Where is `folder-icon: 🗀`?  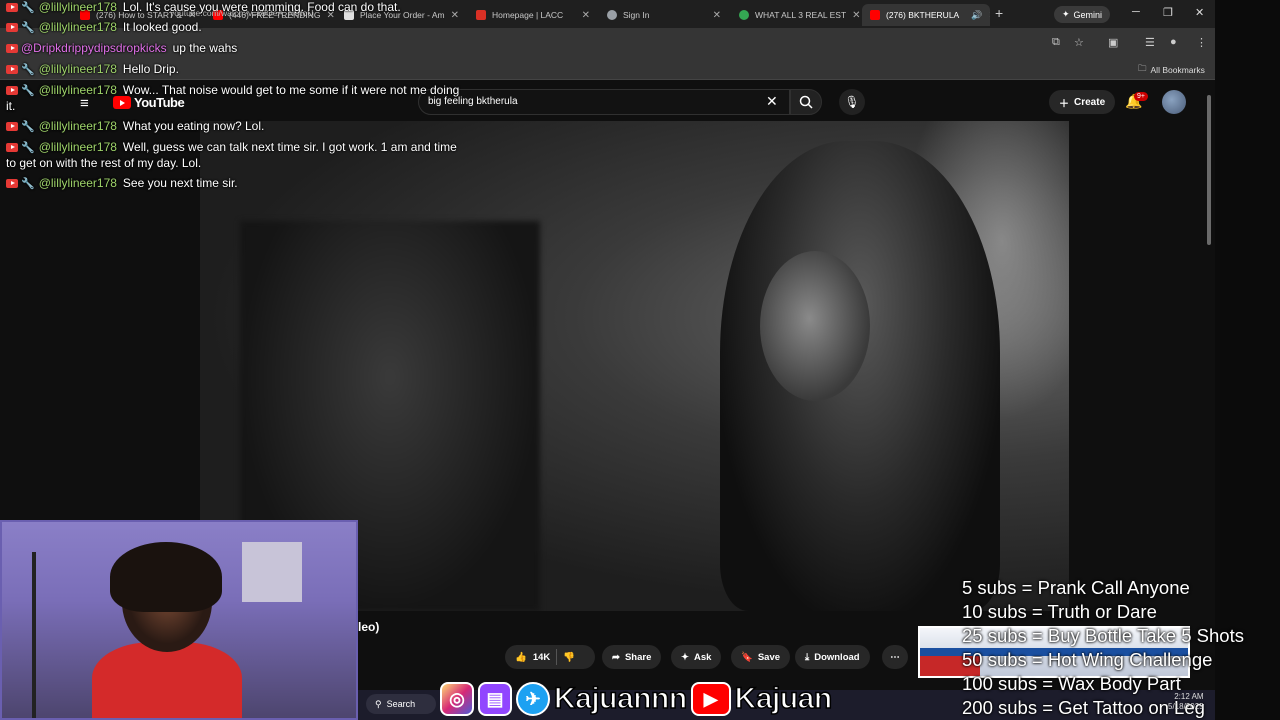
folder-icon: 🗀 is located at coordinates (1142, 68).